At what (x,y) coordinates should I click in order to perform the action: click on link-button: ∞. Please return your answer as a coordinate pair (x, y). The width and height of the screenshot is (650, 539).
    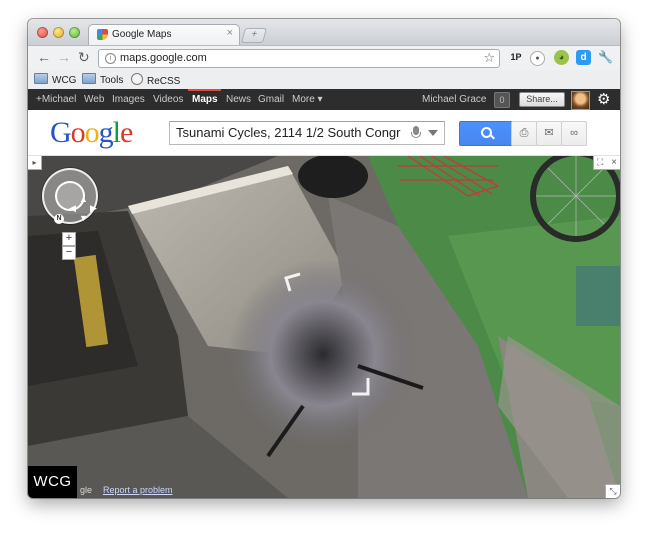
    Looking at the image, I should click on (574, 133).